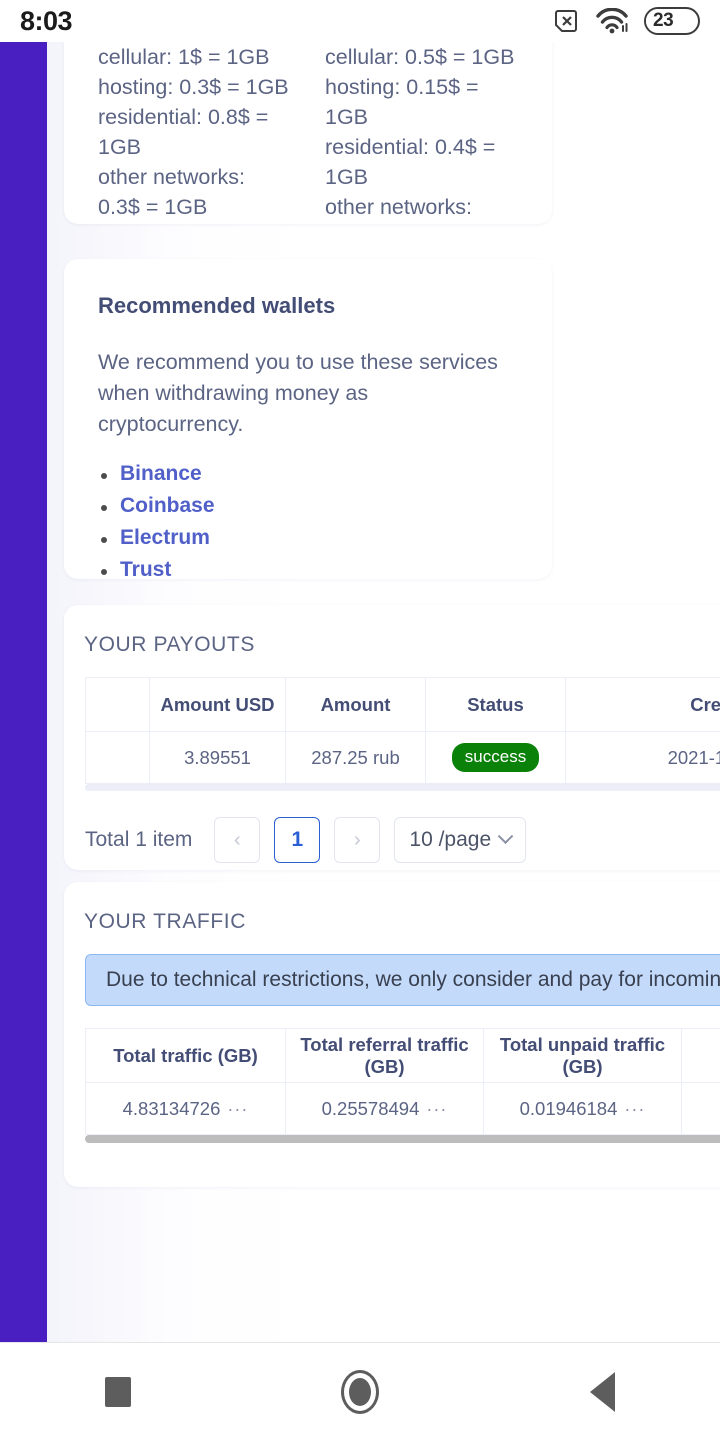  Describe the element at coordinates (117, 704) in the screenshot. I see `payouts-col-select` at that location.